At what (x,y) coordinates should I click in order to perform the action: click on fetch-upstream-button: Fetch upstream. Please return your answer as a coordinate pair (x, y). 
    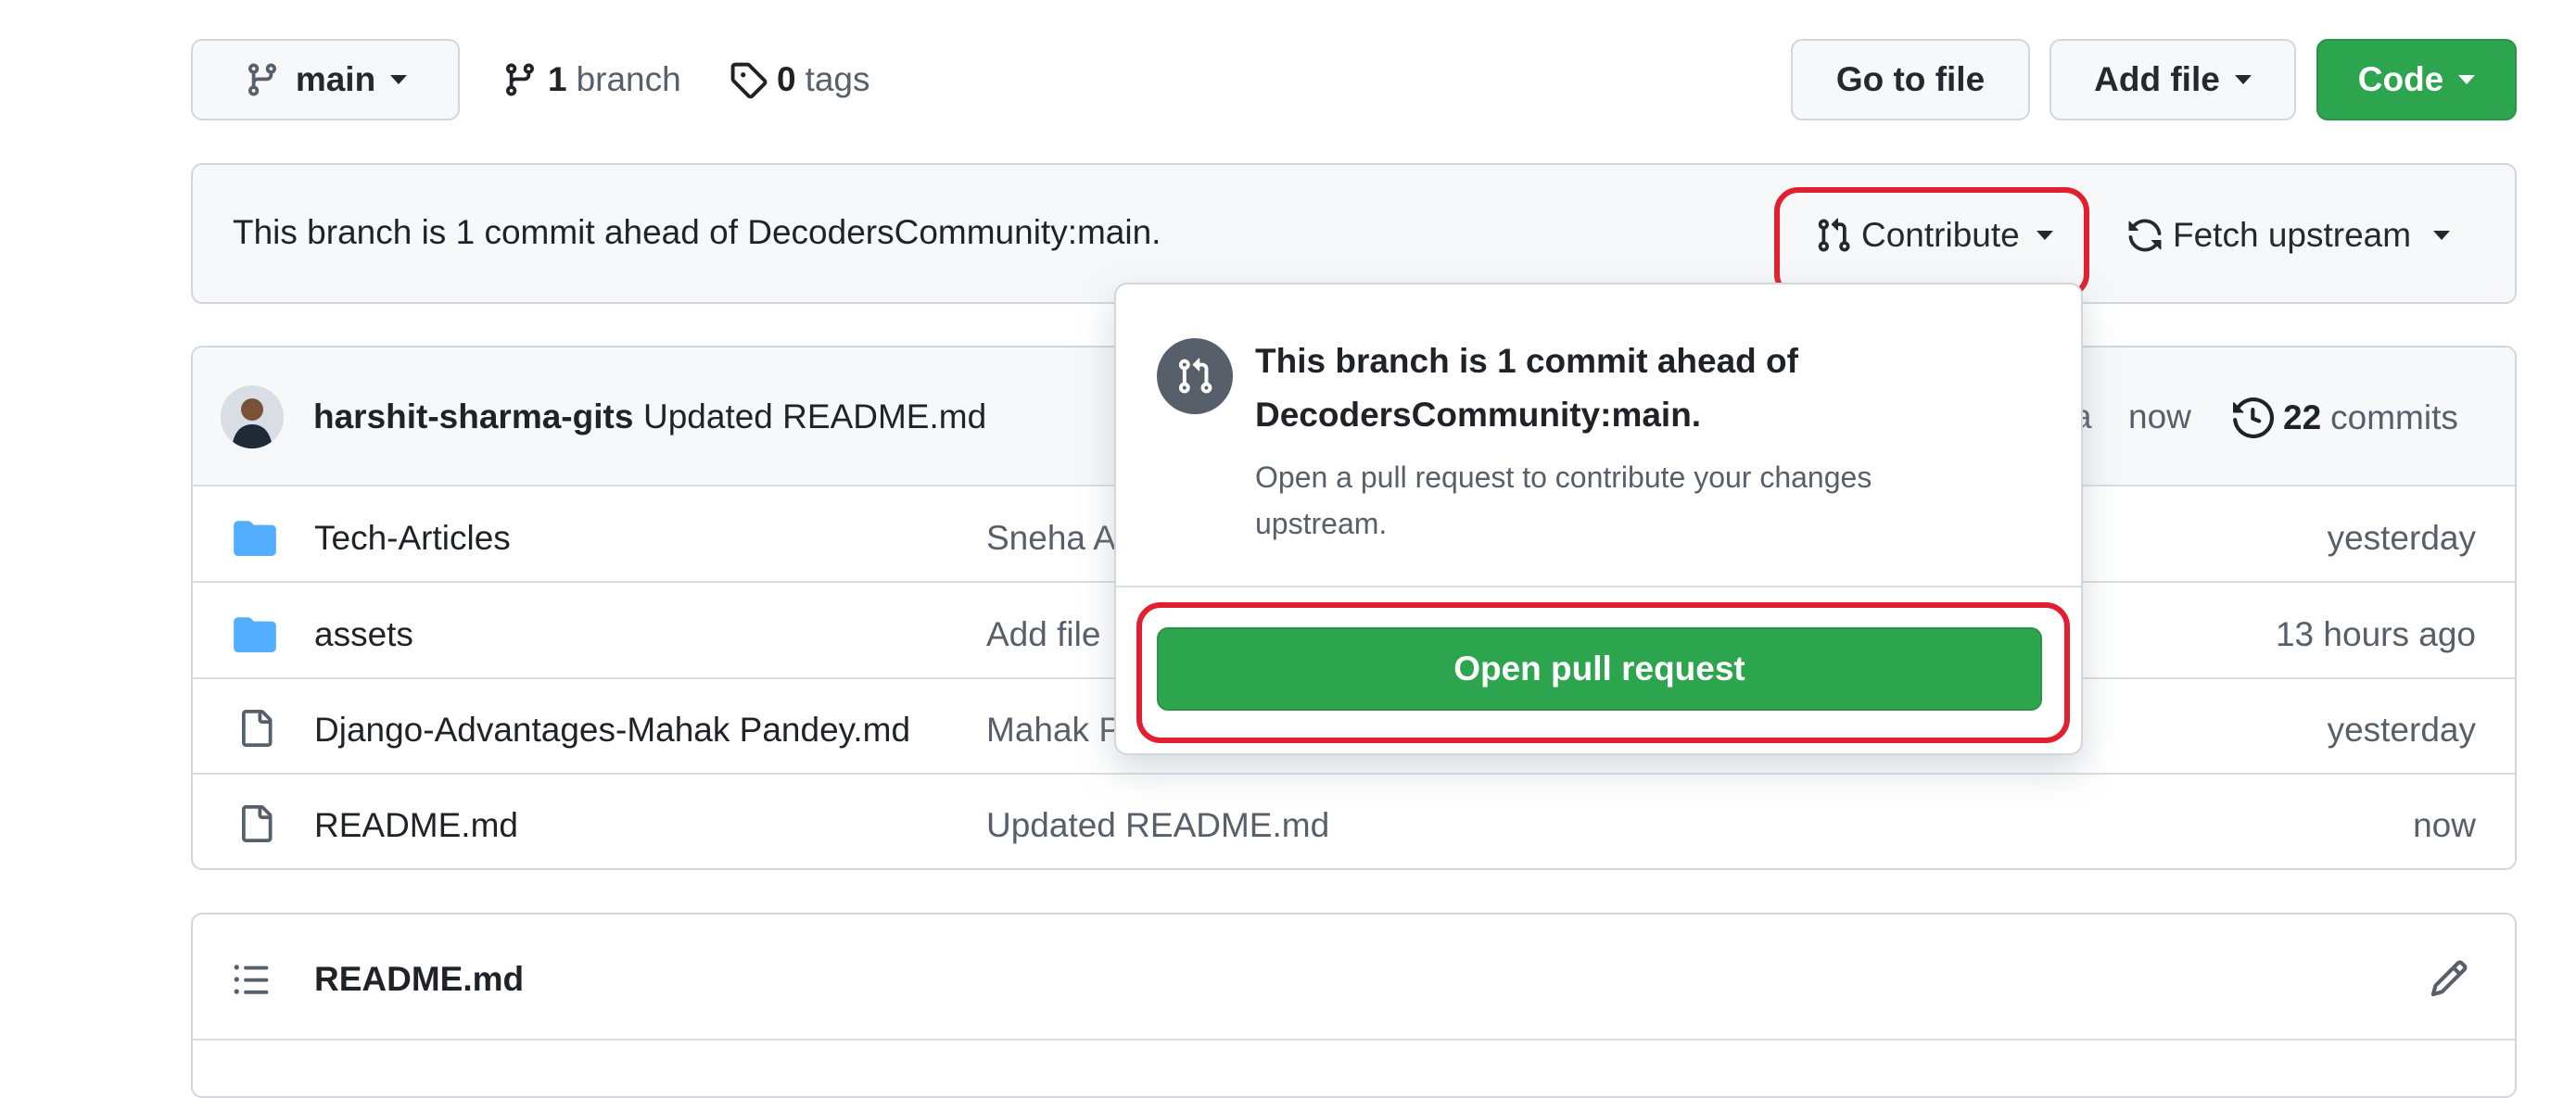
    Looking at the image, I should click on (2288, 235).